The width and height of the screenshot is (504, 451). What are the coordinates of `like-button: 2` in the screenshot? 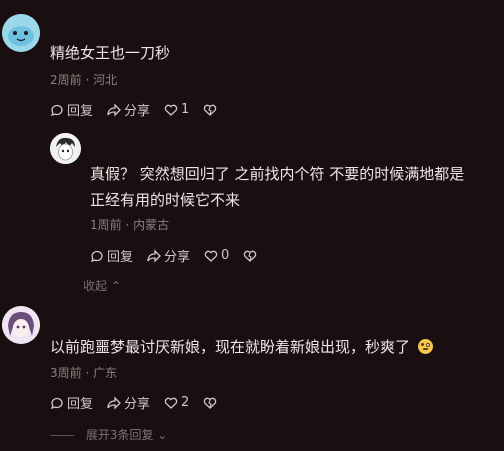 It's located at (176, 402).